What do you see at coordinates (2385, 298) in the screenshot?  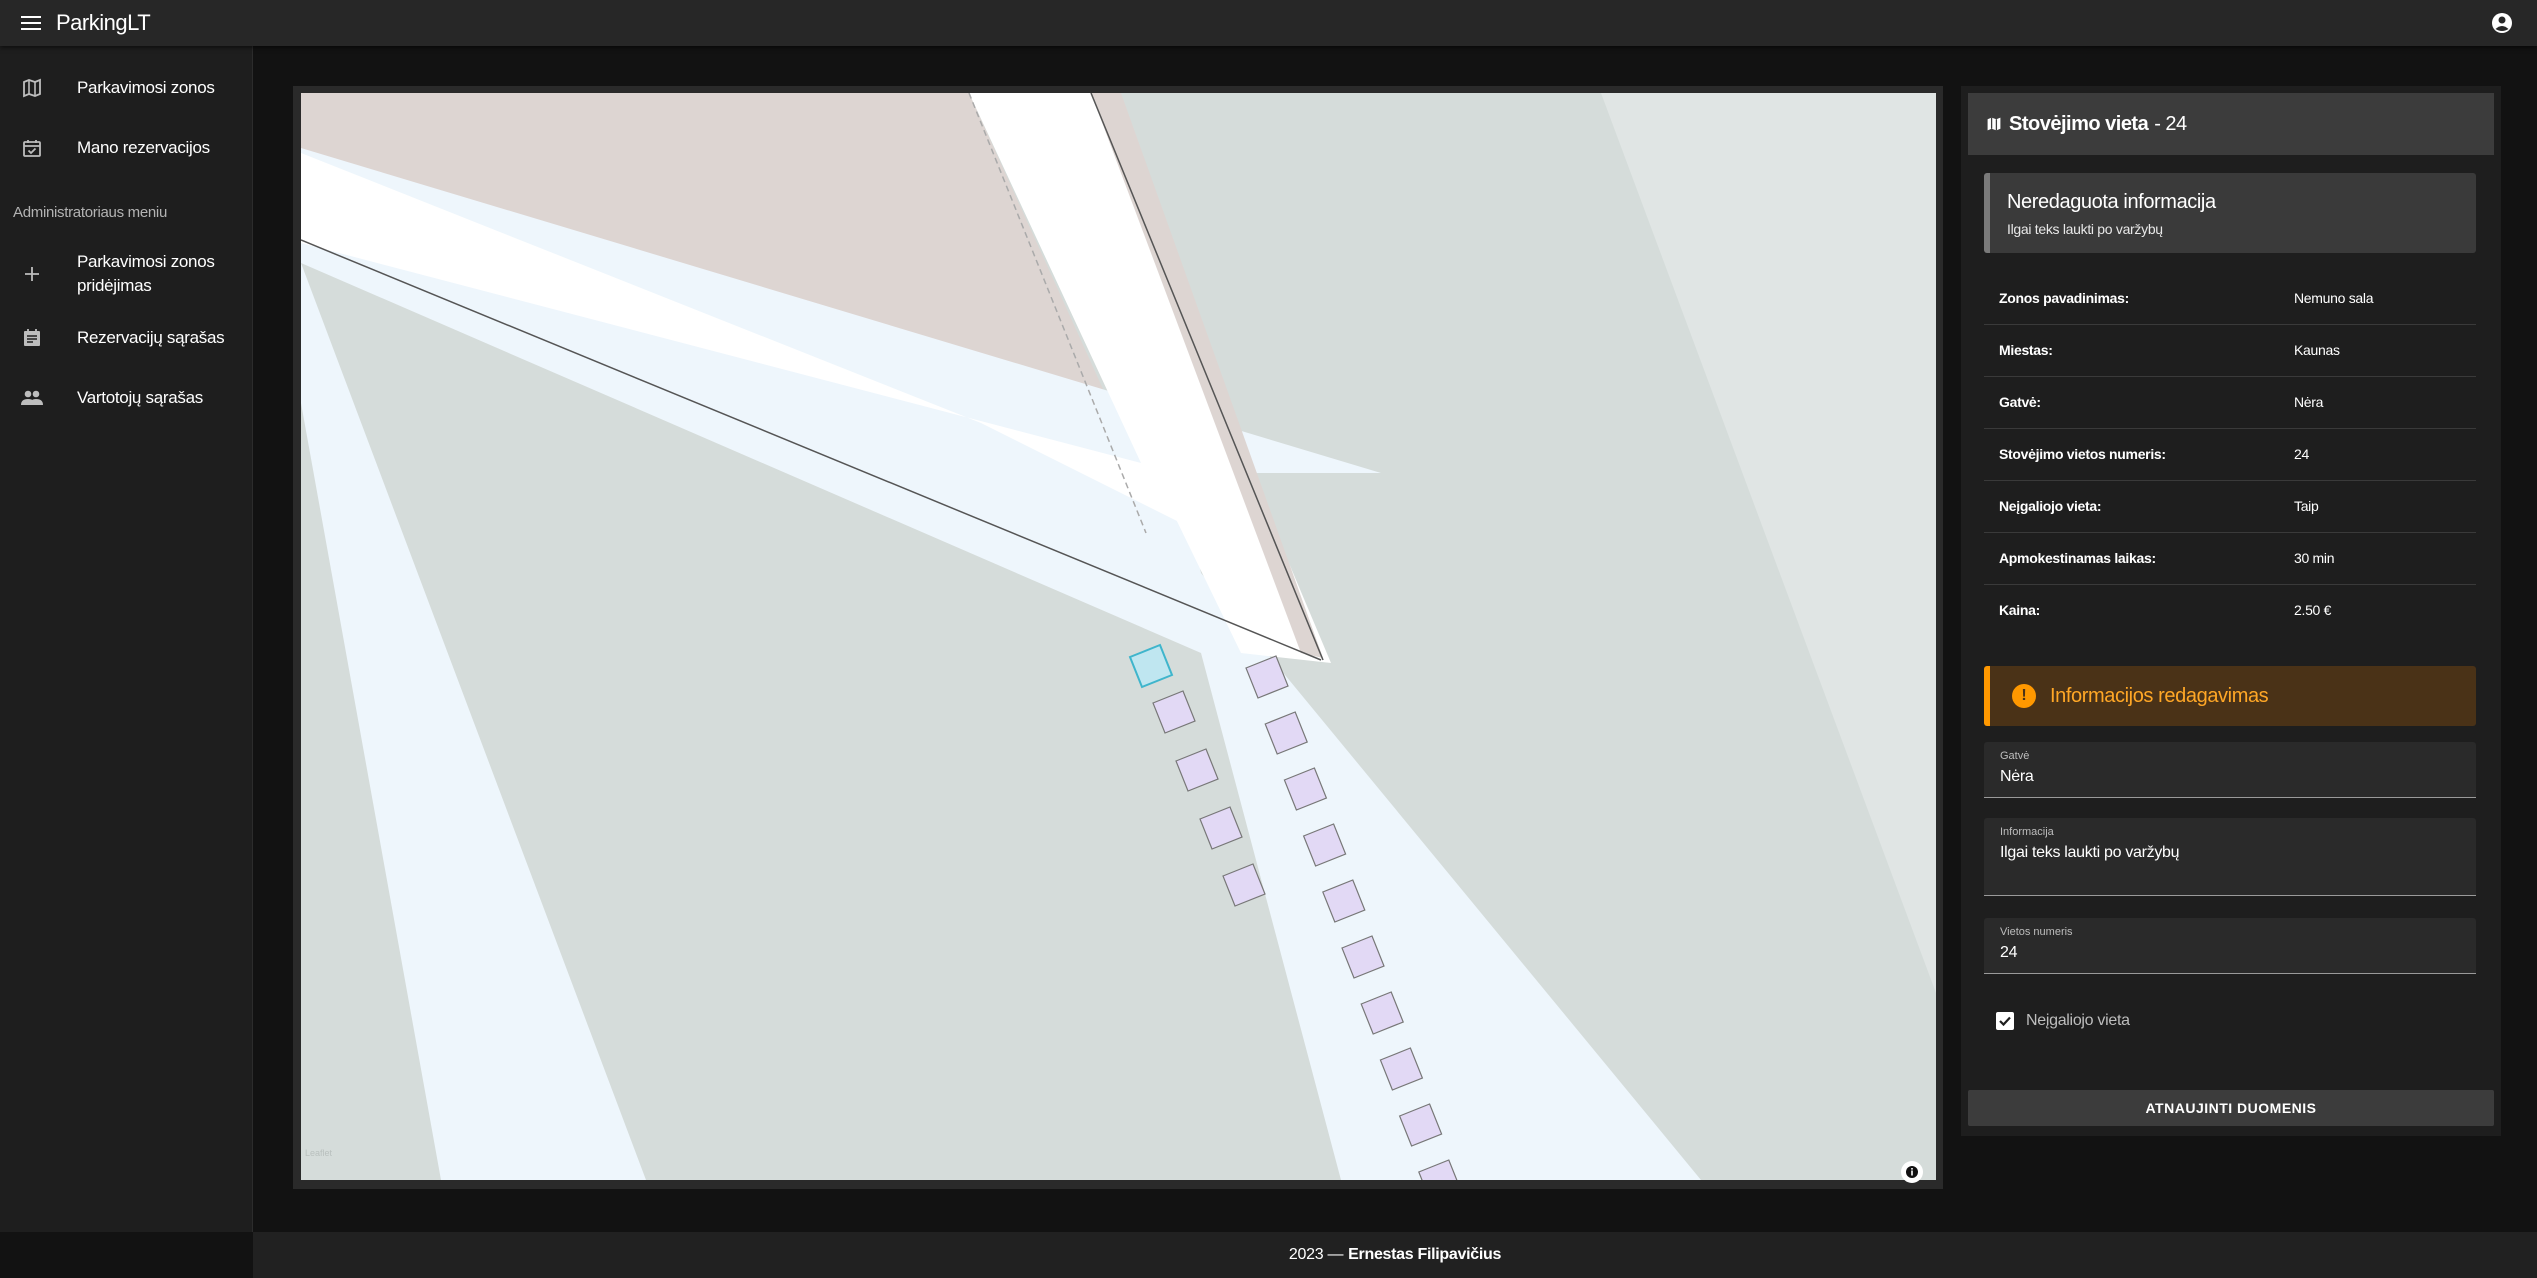 I see `detail-value: Nemuno sala` at bounding box center [2385, 298].